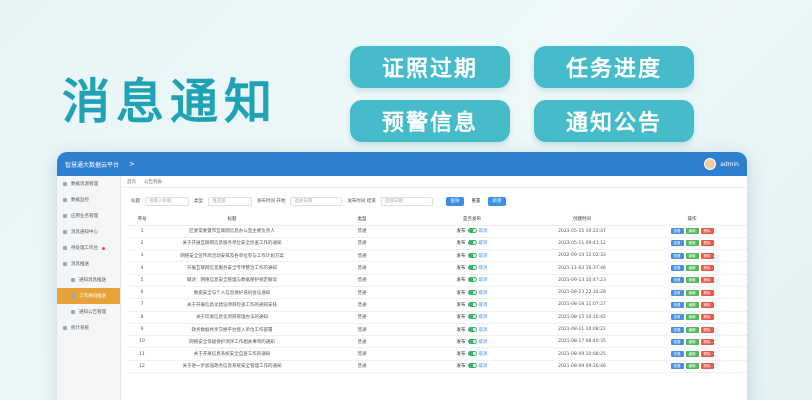  What do you see at coordinates (153, 182) in the screenshot?
I see `breadcrumb-current: 公告列表` at bounding box center [153, 182].